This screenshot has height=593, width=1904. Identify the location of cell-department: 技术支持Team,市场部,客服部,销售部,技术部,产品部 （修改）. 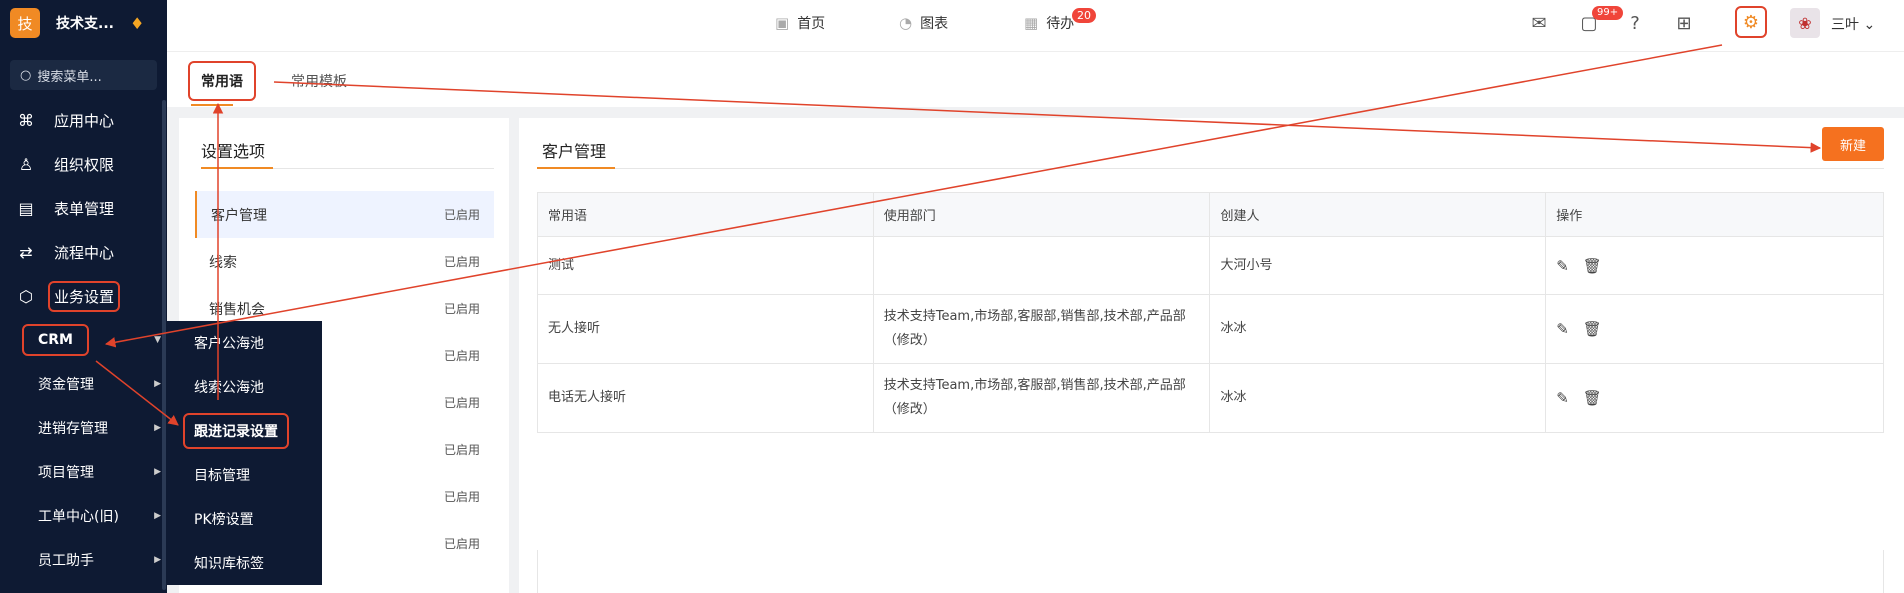
(1041, 398).